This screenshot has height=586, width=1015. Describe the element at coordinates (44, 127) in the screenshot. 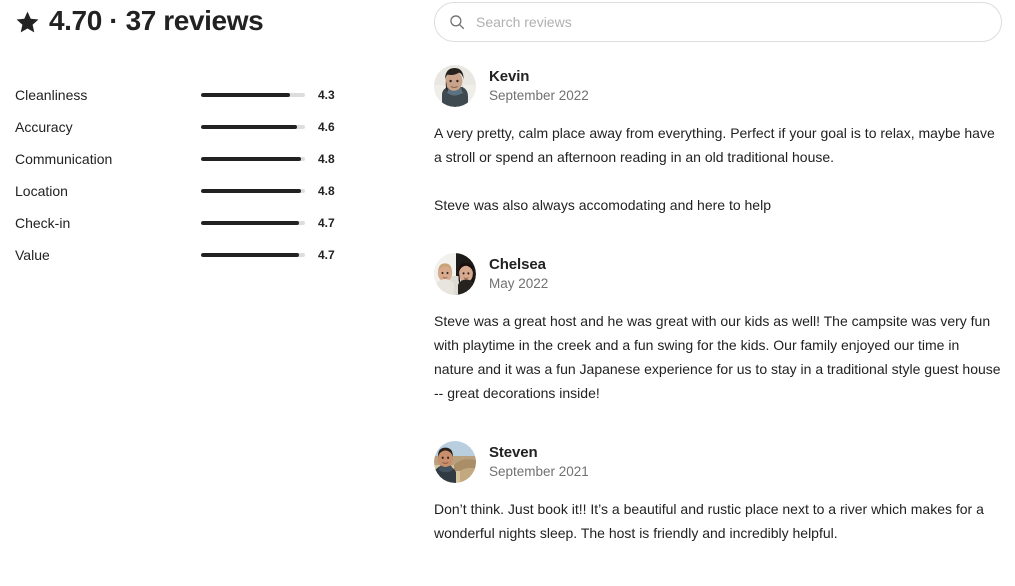

I see `category-label: Accuracy` at that location.